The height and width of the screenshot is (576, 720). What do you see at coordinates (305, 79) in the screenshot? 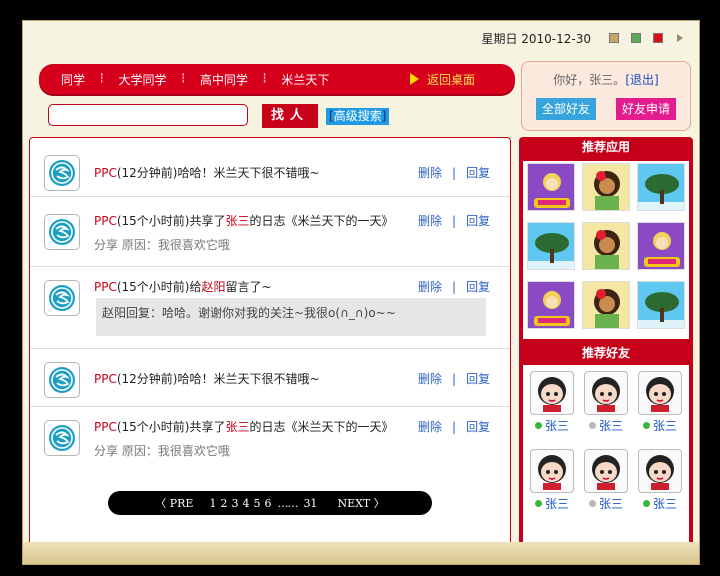
I see `nav-item-milan: 米兰天下` at bounding box center [305, 79].